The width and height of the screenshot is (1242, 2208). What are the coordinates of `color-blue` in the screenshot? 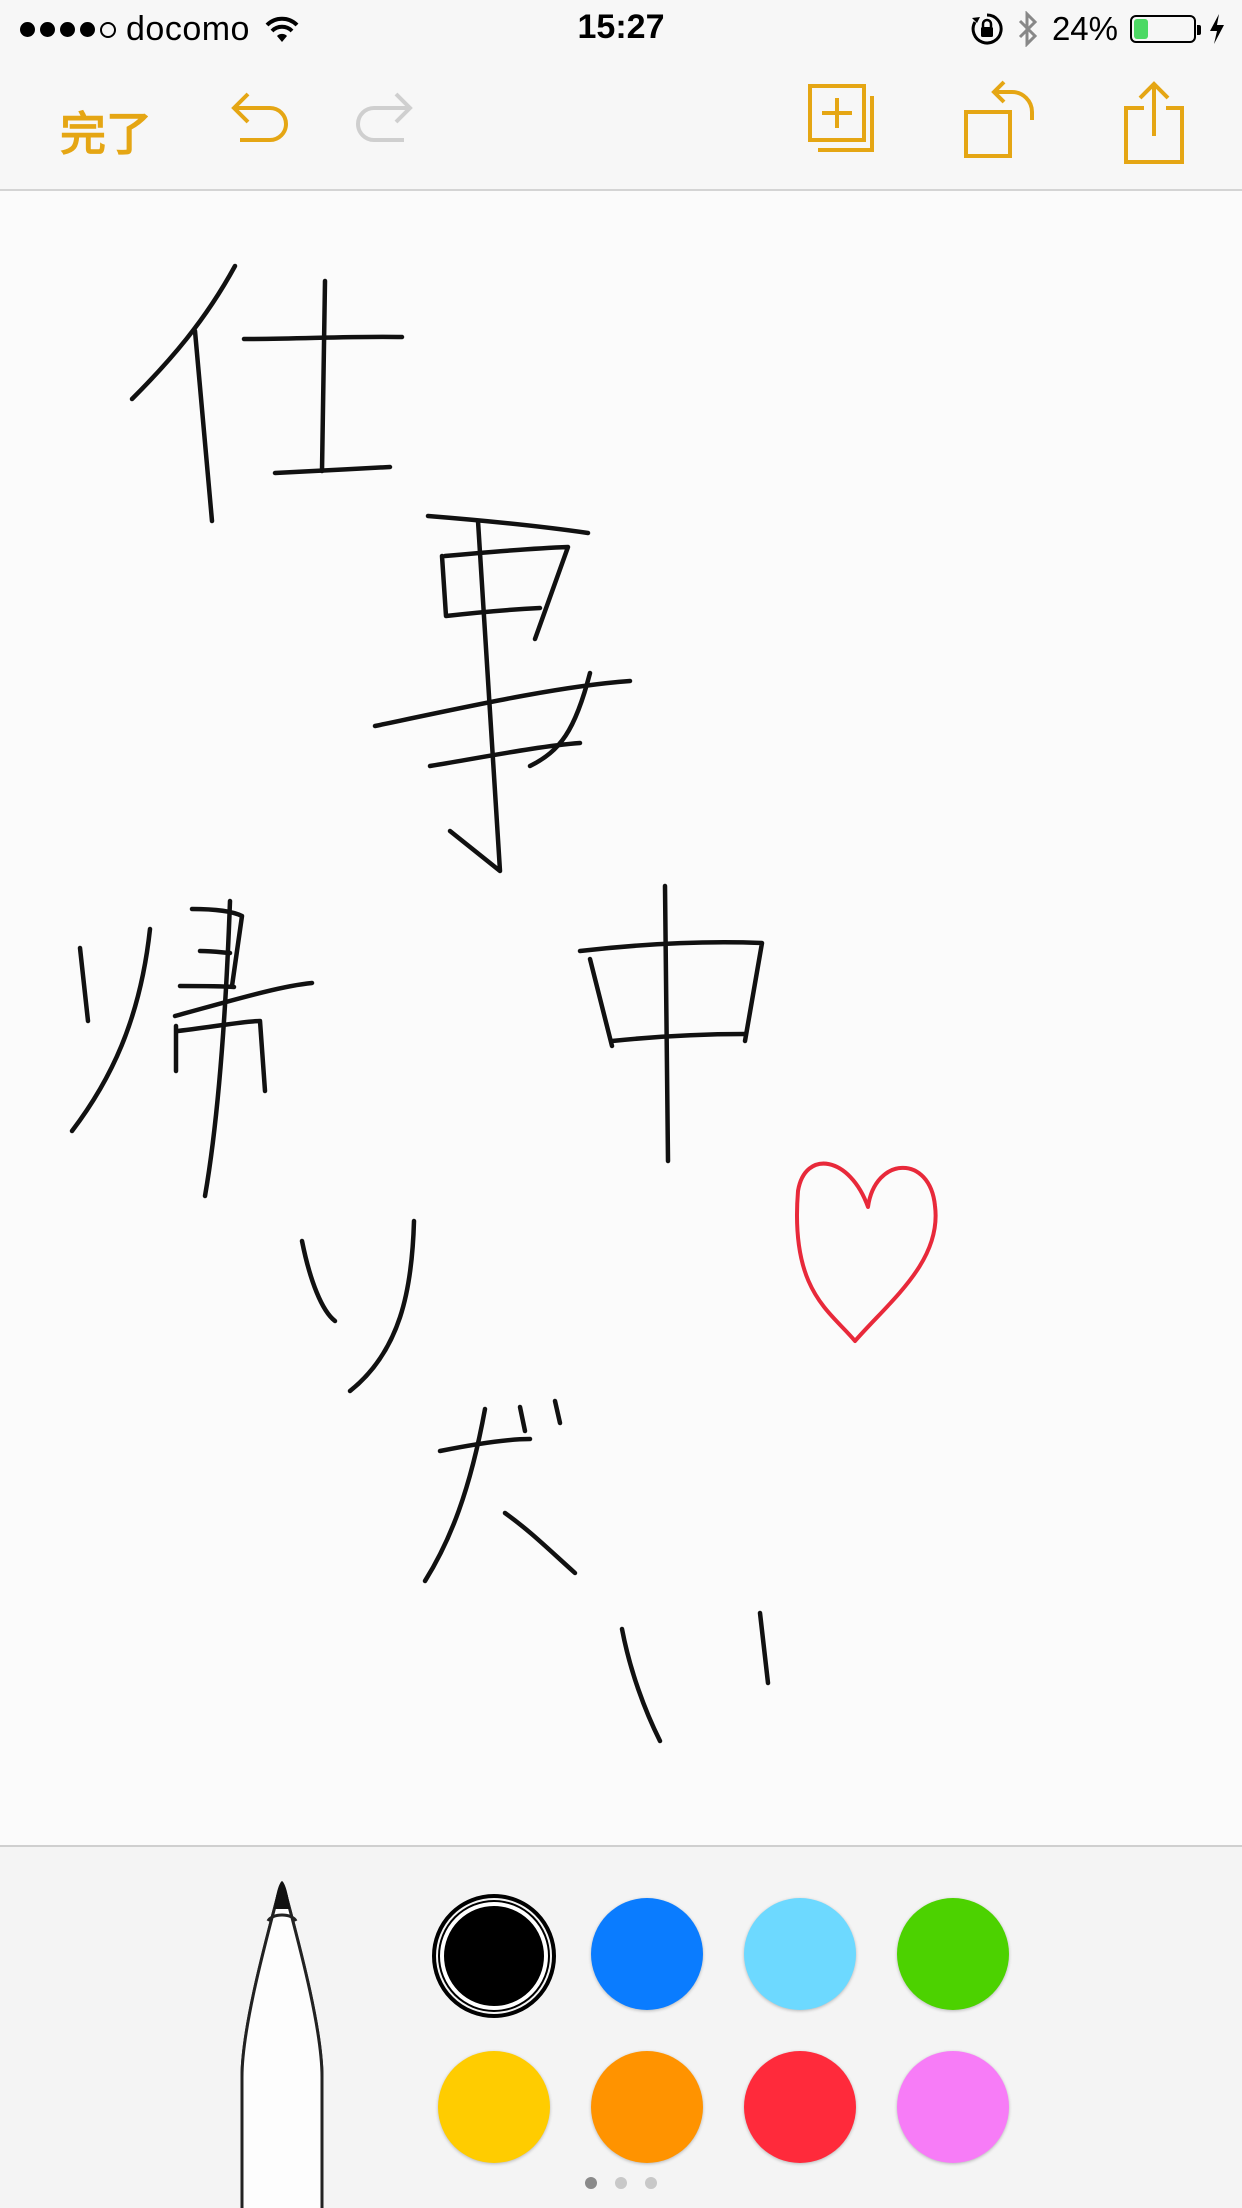 It's located at (647, 1954).